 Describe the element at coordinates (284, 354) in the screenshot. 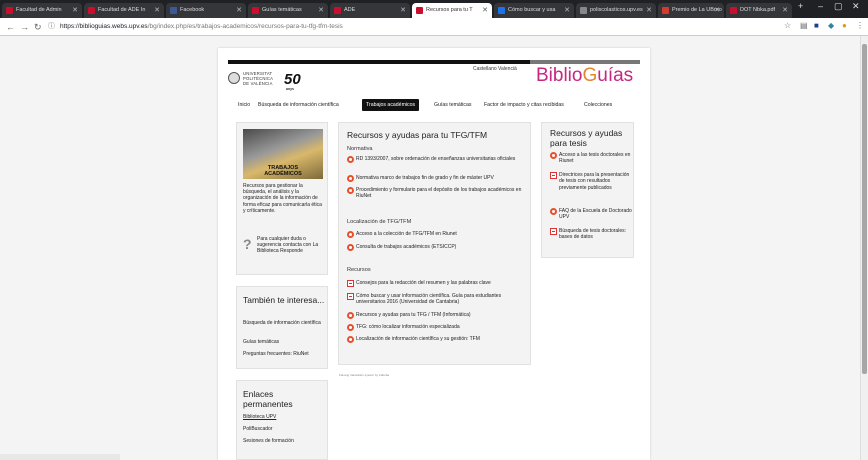

I see `related-link: Preguntas frecuentes: RiuNet` at that location.